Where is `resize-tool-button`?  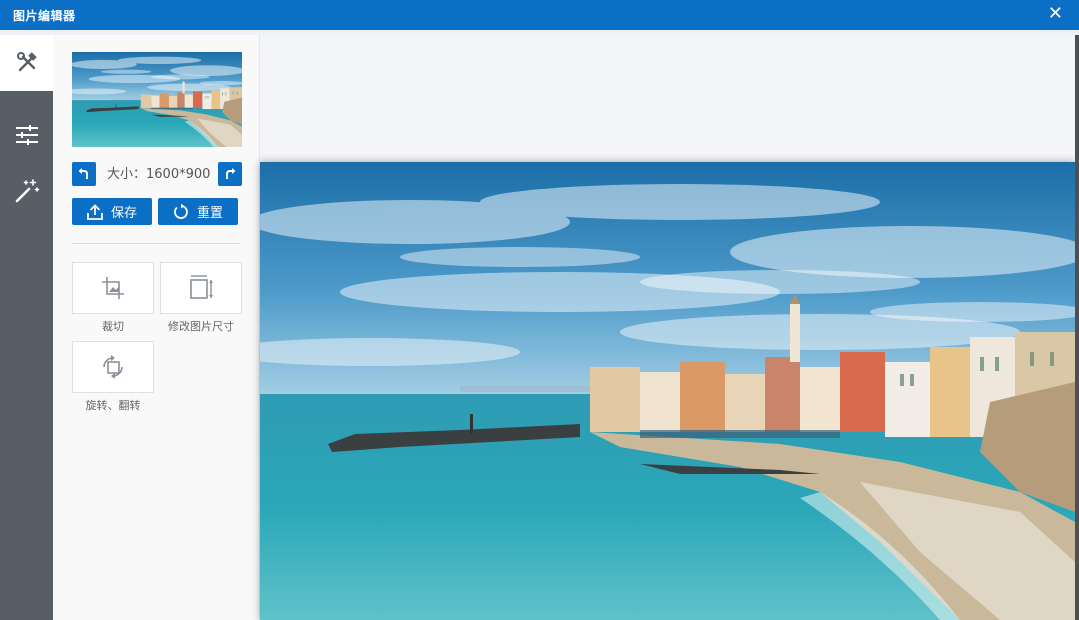
resize-tool-button is located at coordinates (201, 288).